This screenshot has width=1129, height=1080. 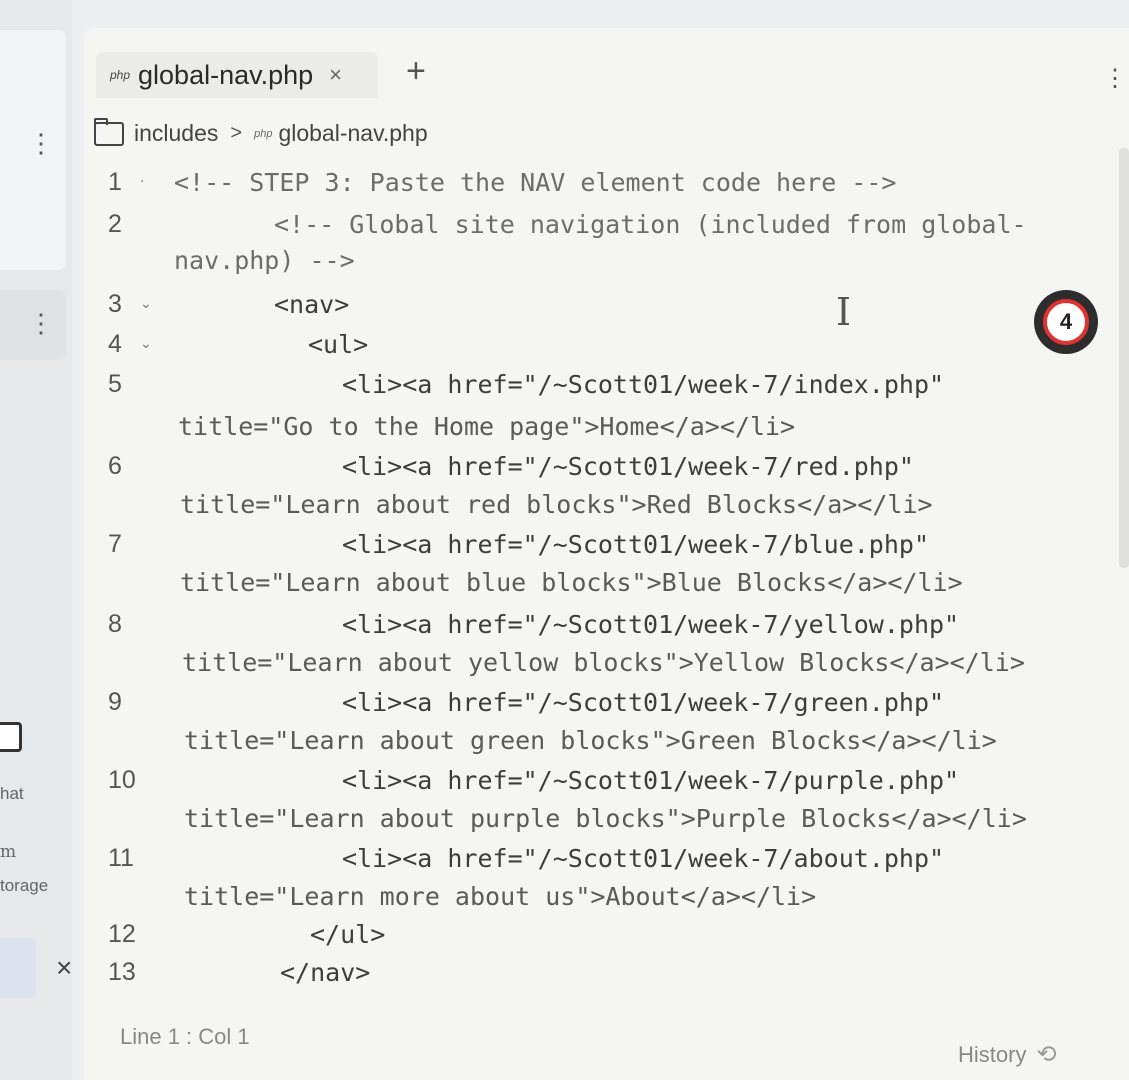 I want to click on folder-icon, so click(x=109, y=131).